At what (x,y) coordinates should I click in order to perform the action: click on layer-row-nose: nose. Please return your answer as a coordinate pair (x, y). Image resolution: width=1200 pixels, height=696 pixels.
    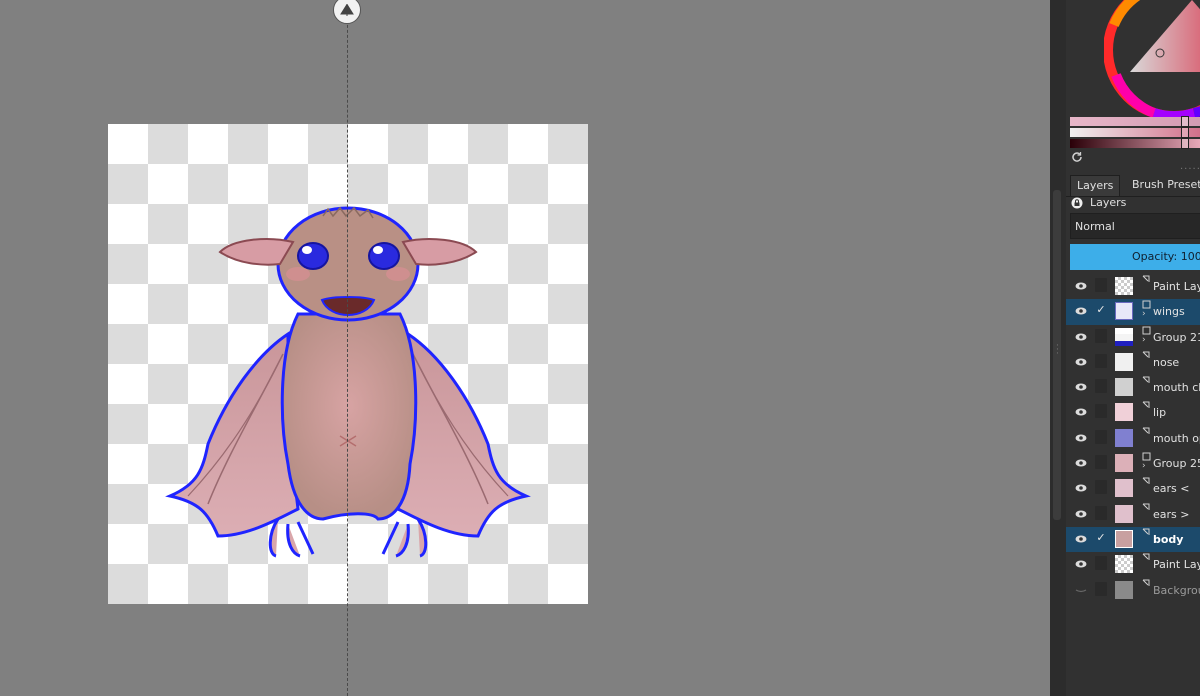
    Looking at the image, I should click on (1133, 362).